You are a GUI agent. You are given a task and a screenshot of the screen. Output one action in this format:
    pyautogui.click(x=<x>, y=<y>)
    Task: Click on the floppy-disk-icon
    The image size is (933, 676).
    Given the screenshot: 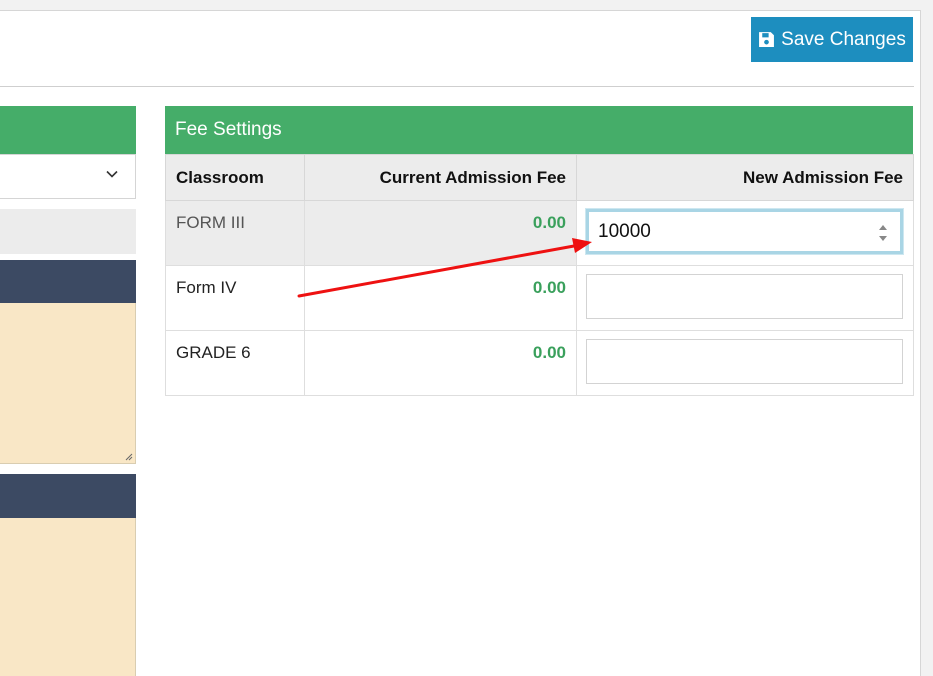 What is the action you would take?
    pyautogui.click(x=767, y=39)
    